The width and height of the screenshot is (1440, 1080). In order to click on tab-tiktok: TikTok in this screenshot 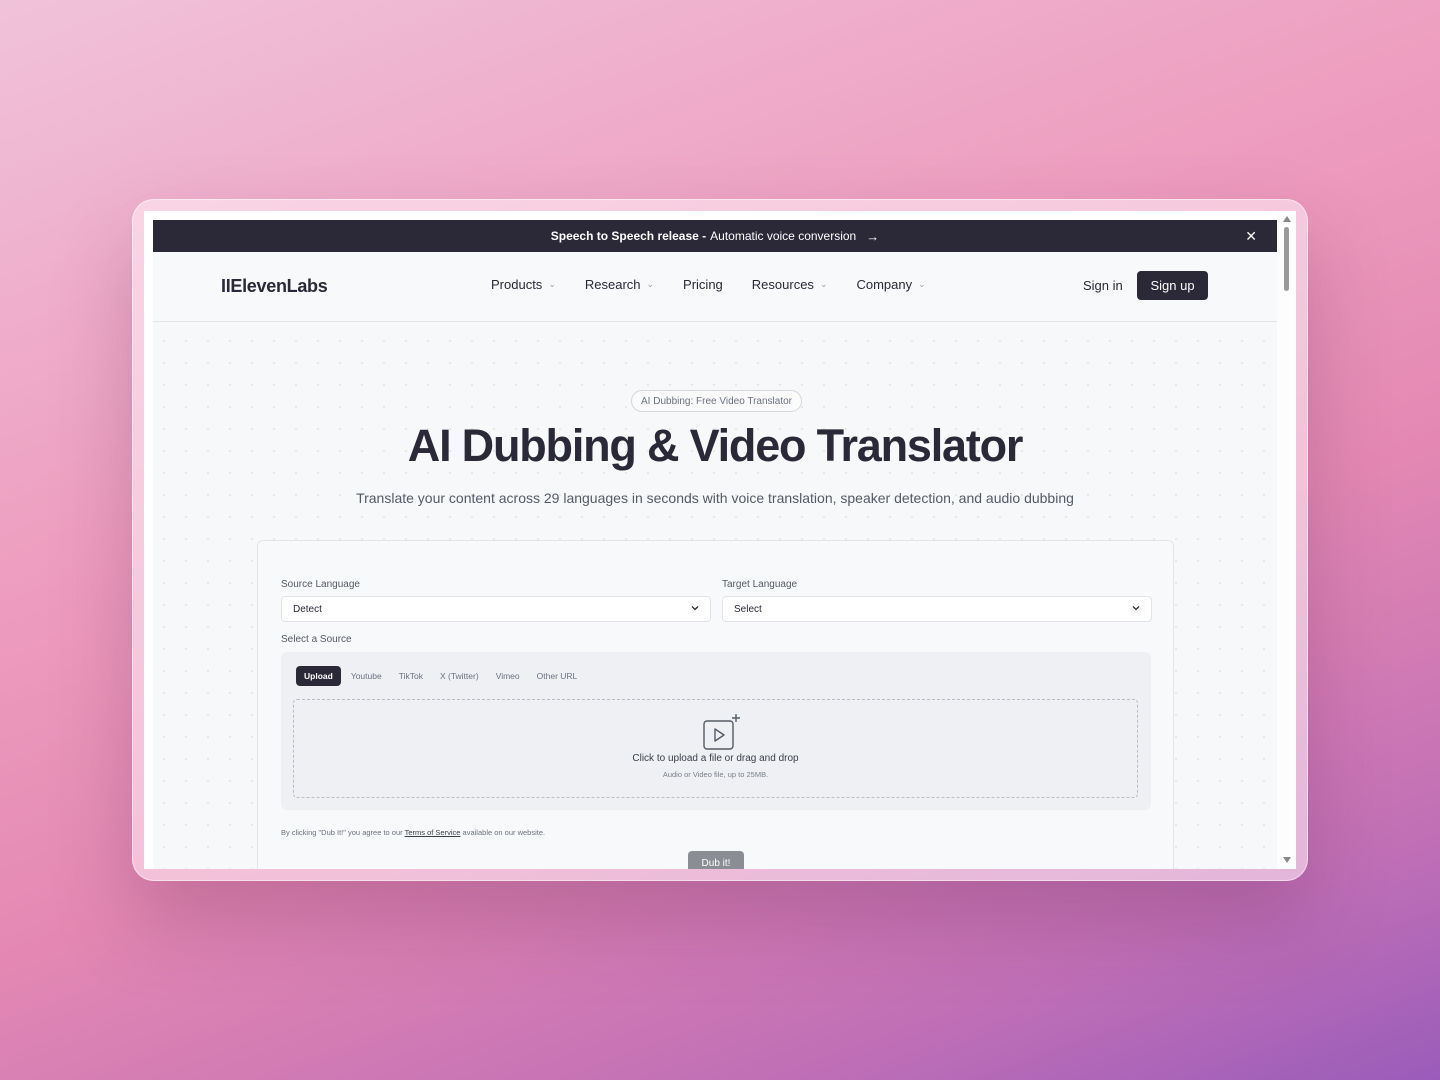, I will do `click(411, 676)`.